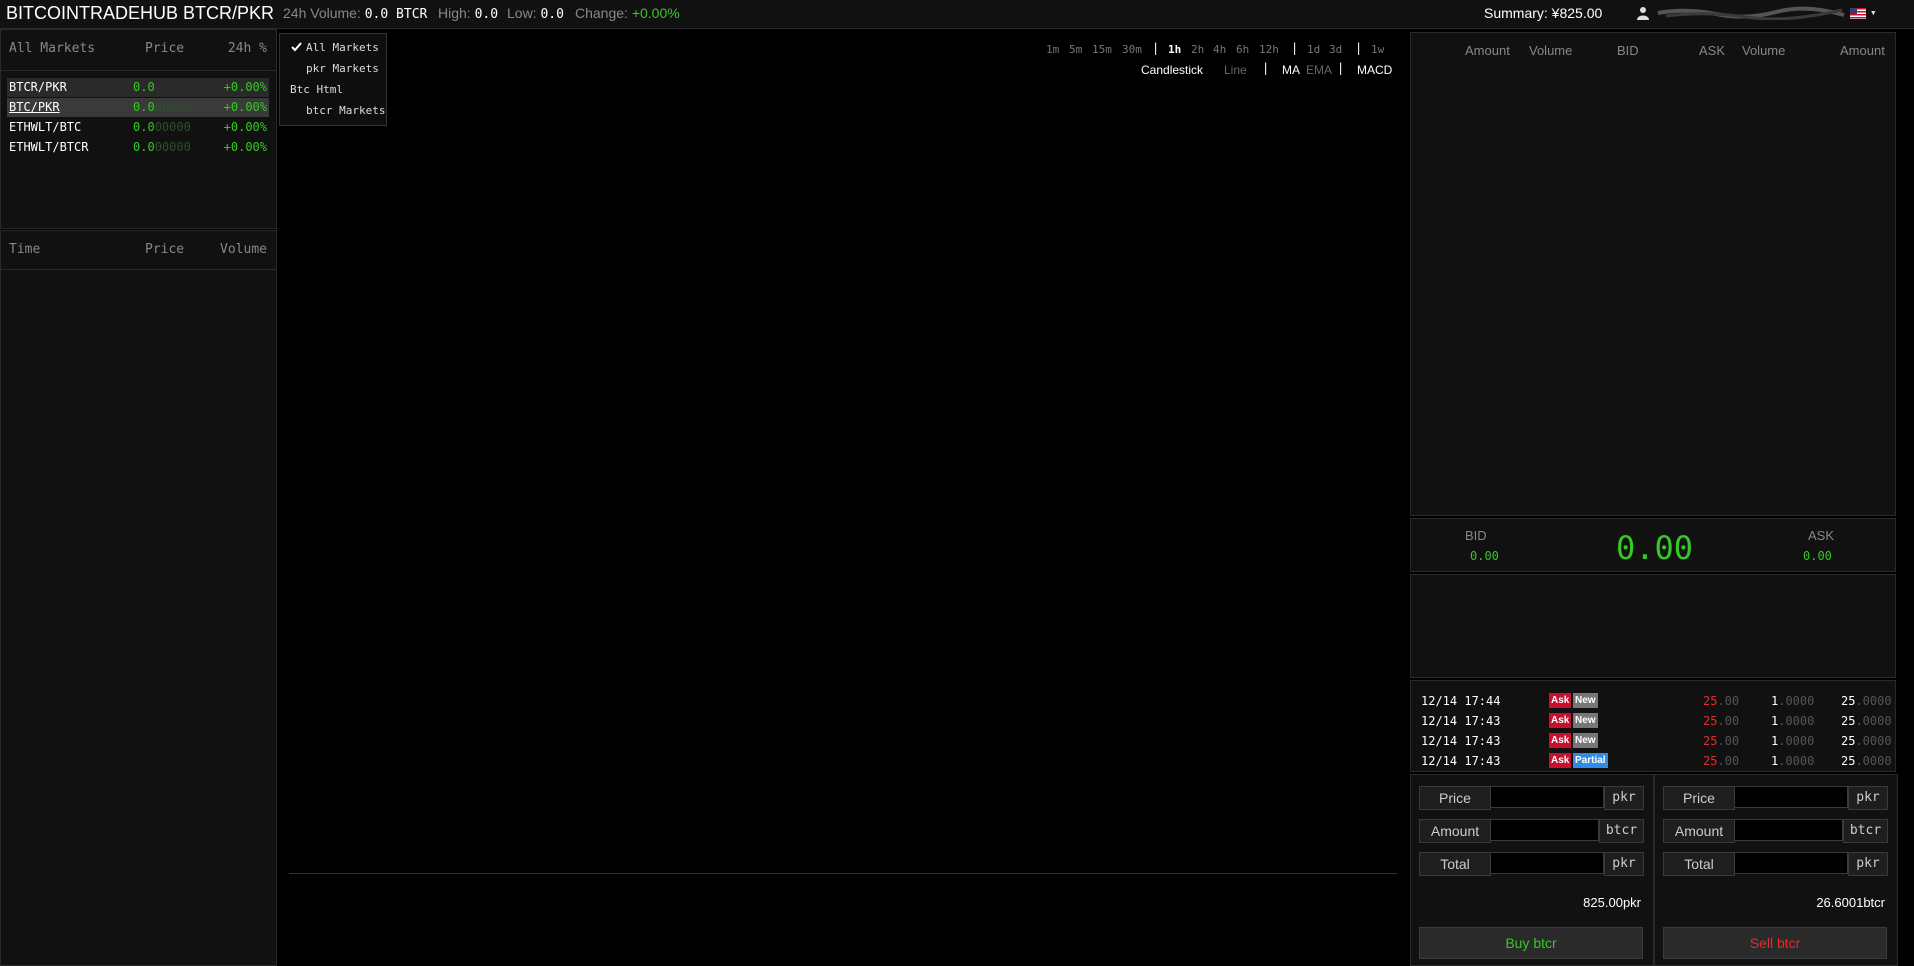 This screenshot has width=1914, height=966. Describe the element at coordinates (535, 13) in the screenshot. I see `low-stat: Low: 0.0` at that location.